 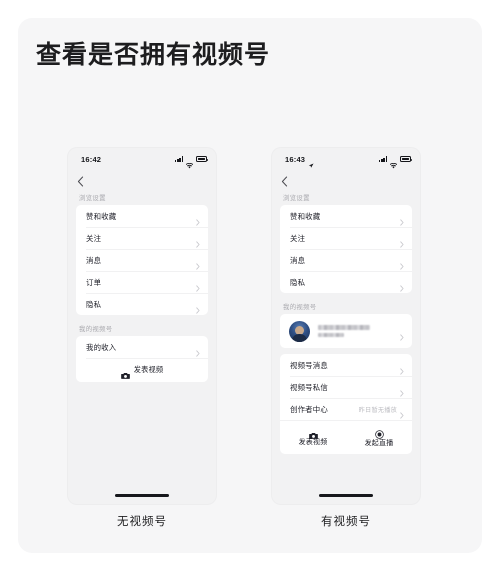 I want to click on caption-has-channel: 有视频号, so click(x=346, y=522).